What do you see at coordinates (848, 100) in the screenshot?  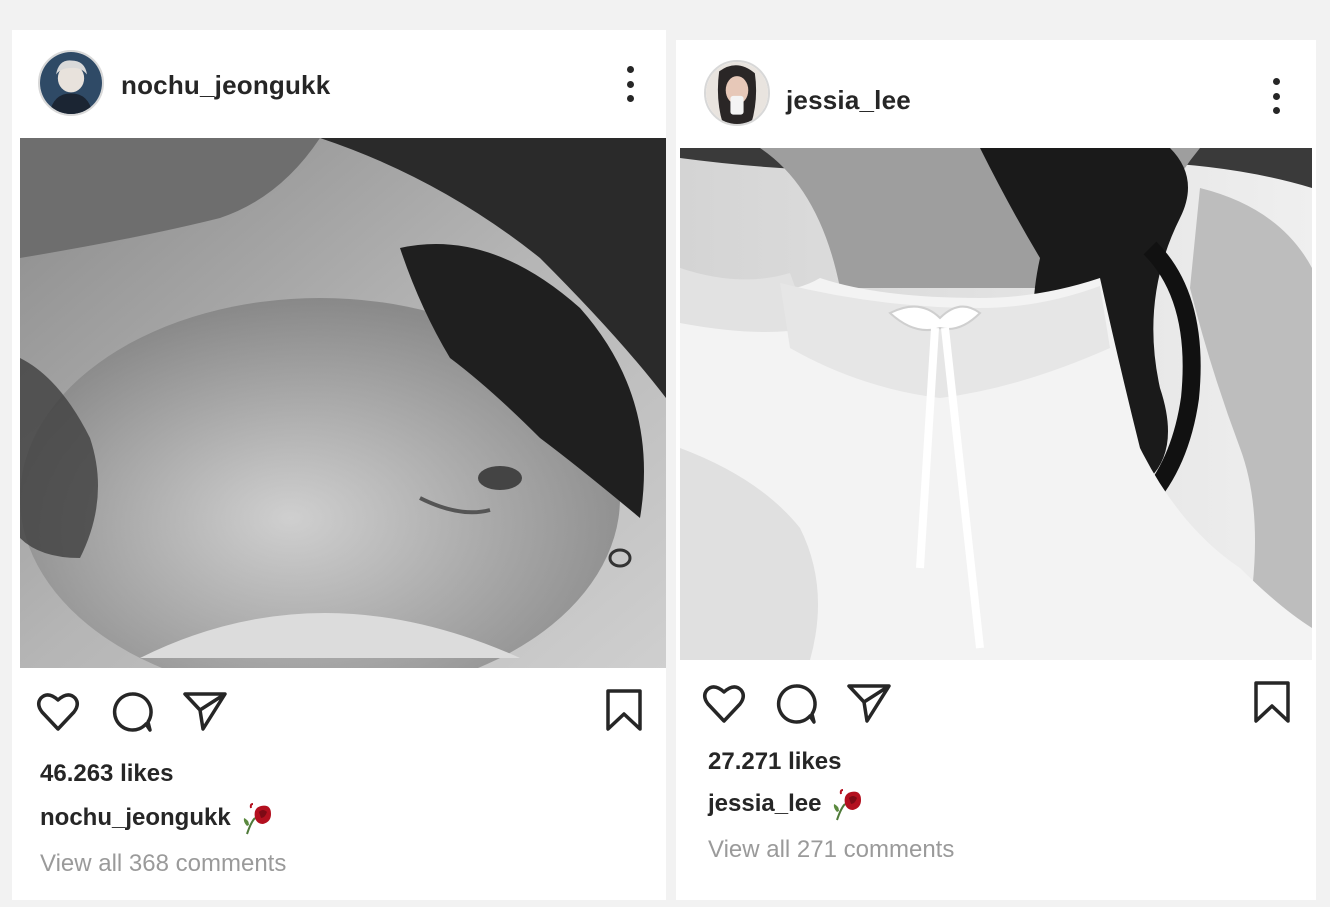 I see `post-username: jessia_lee` at bounding box center [848, 100].